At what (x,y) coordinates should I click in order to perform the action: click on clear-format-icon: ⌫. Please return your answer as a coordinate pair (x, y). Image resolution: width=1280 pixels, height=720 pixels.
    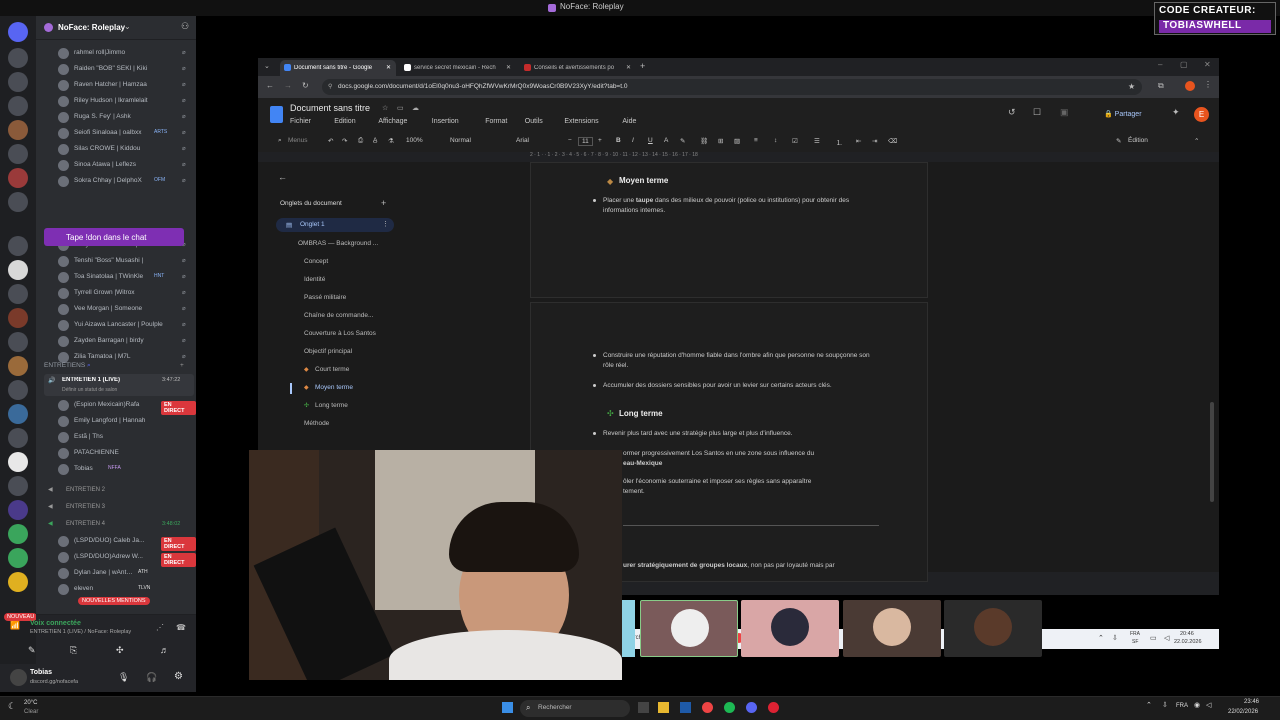
    Looking at the image, I should click on (892, 141).